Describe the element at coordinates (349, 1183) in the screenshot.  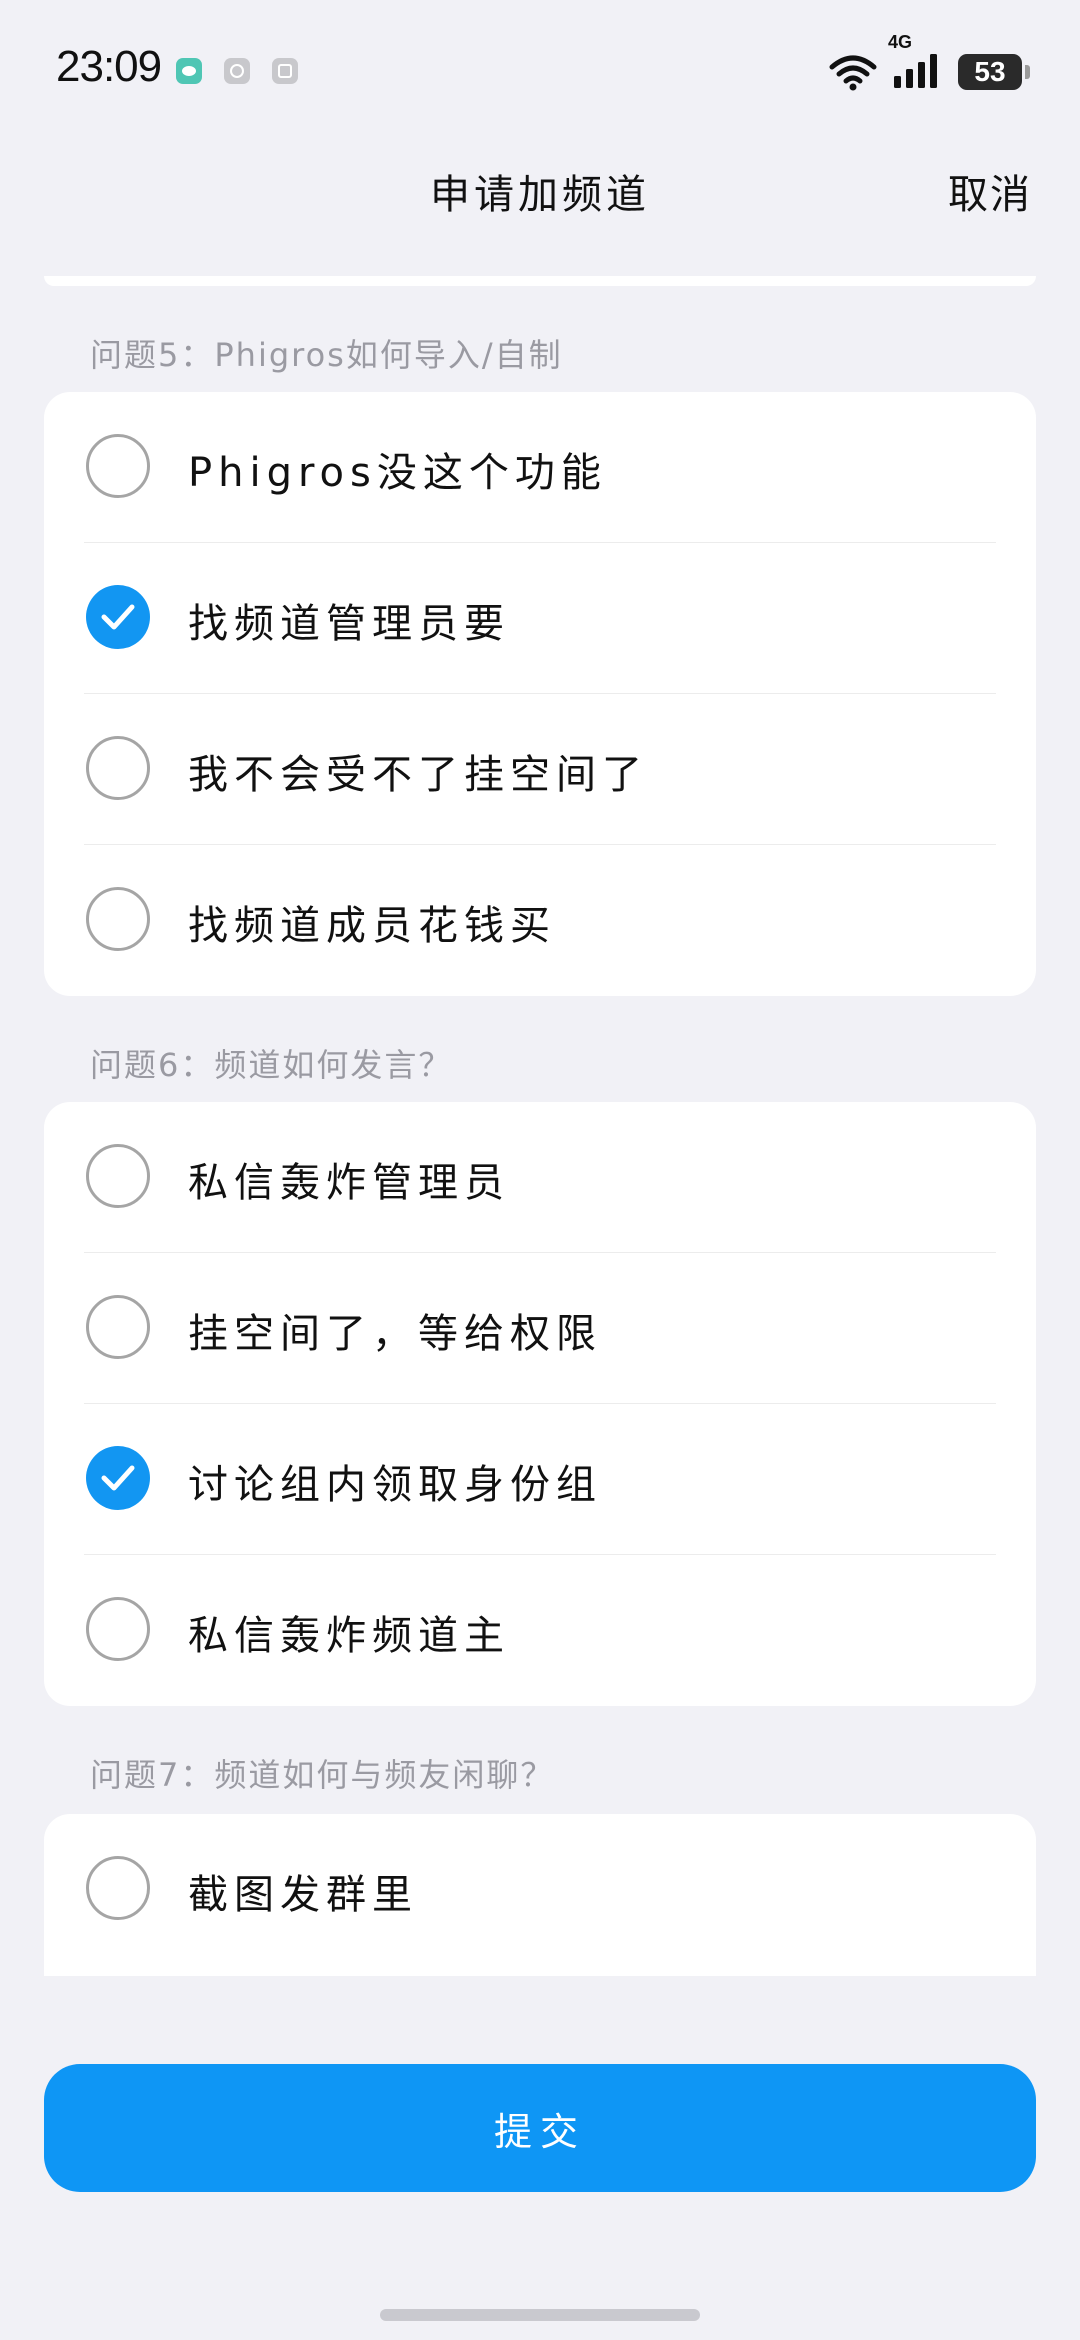
I see `option-label: 私信轰炸管理员` at that location.